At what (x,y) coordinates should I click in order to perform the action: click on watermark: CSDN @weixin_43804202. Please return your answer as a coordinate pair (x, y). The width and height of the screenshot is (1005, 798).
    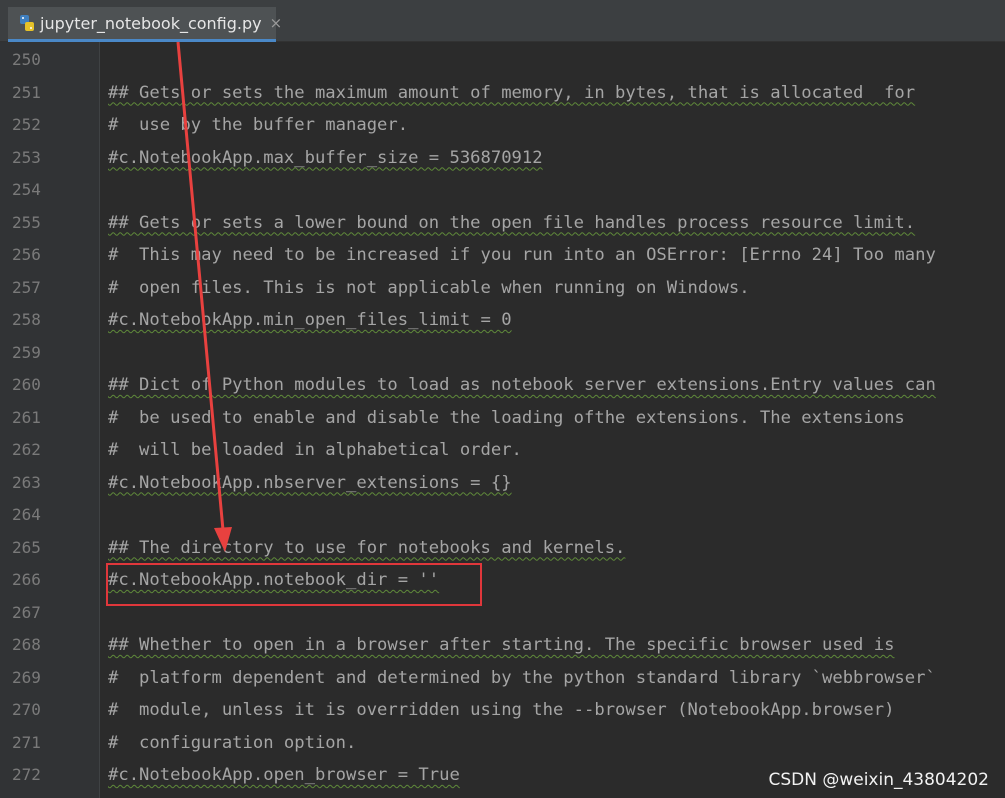
    Looking at the image, I should click on (878, 780).